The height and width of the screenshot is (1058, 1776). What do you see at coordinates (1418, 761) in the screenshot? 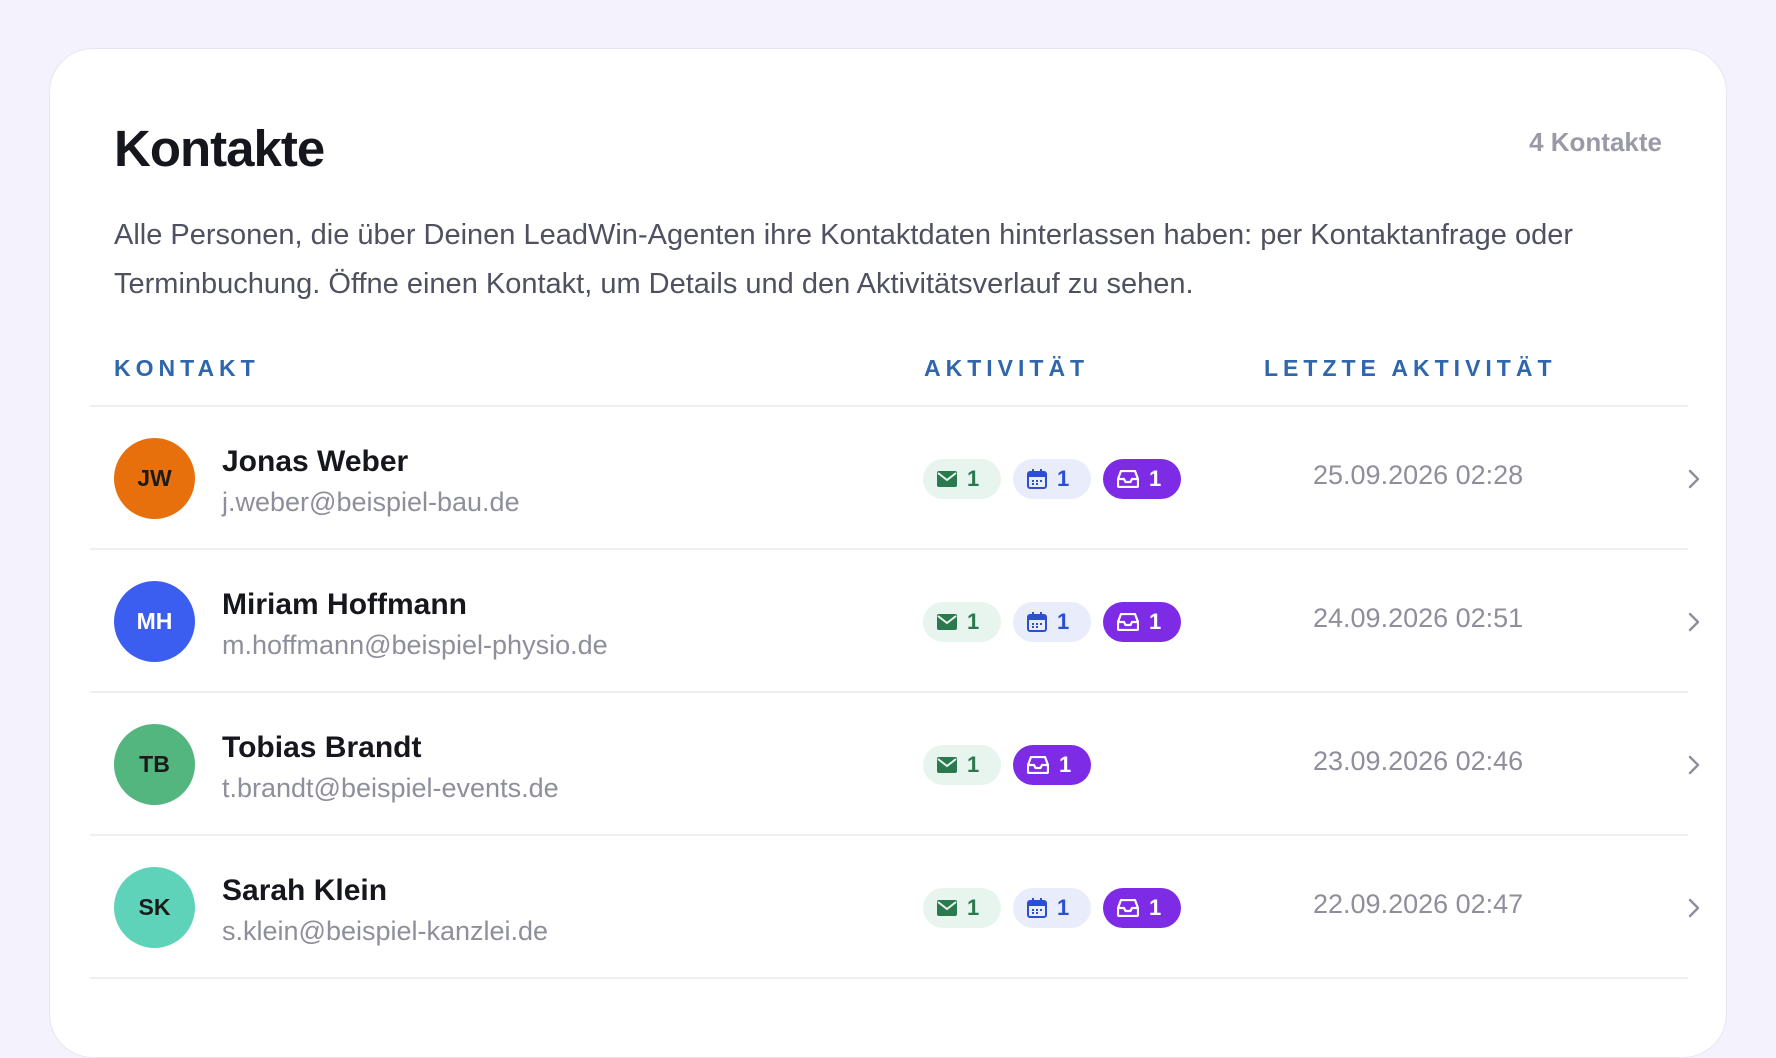
I see `last-activity-date: 23.09.2026 02:46` at bounding box center [1418, 761].